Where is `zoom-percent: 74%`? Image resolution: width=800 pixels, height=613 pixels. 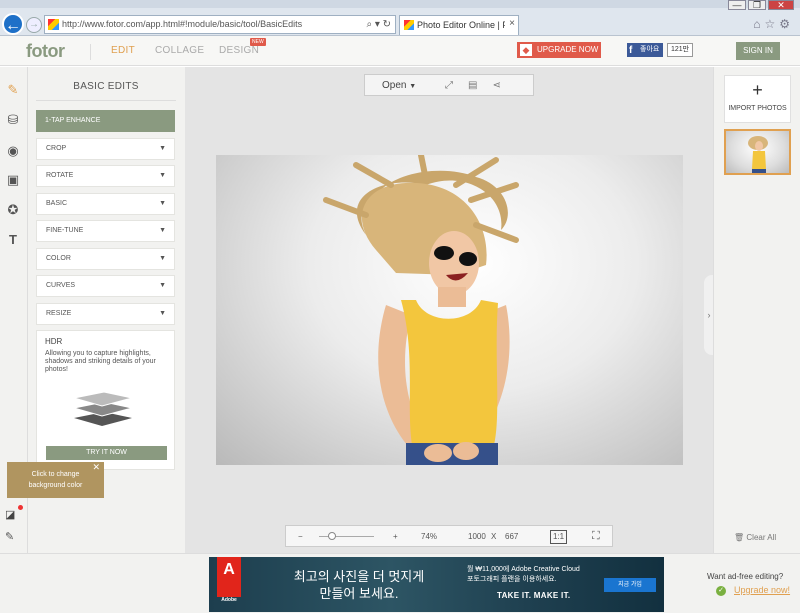 zoom-percent: 74% is located at coordinates (429, 536).